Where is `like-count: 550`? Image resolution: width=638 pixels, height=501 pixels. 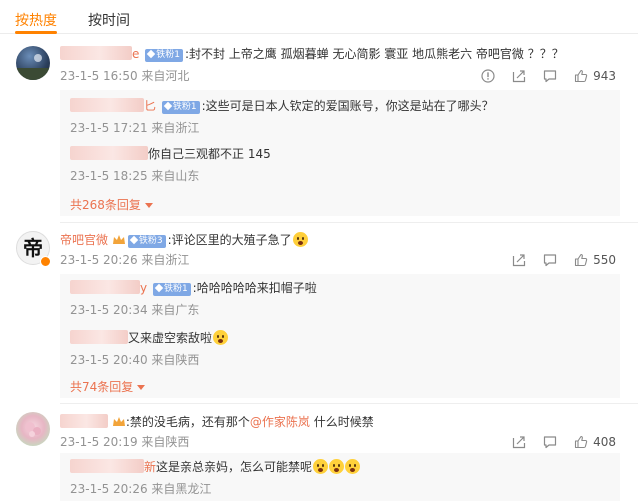 like-count: 550 is located at coordinates (604, 260).